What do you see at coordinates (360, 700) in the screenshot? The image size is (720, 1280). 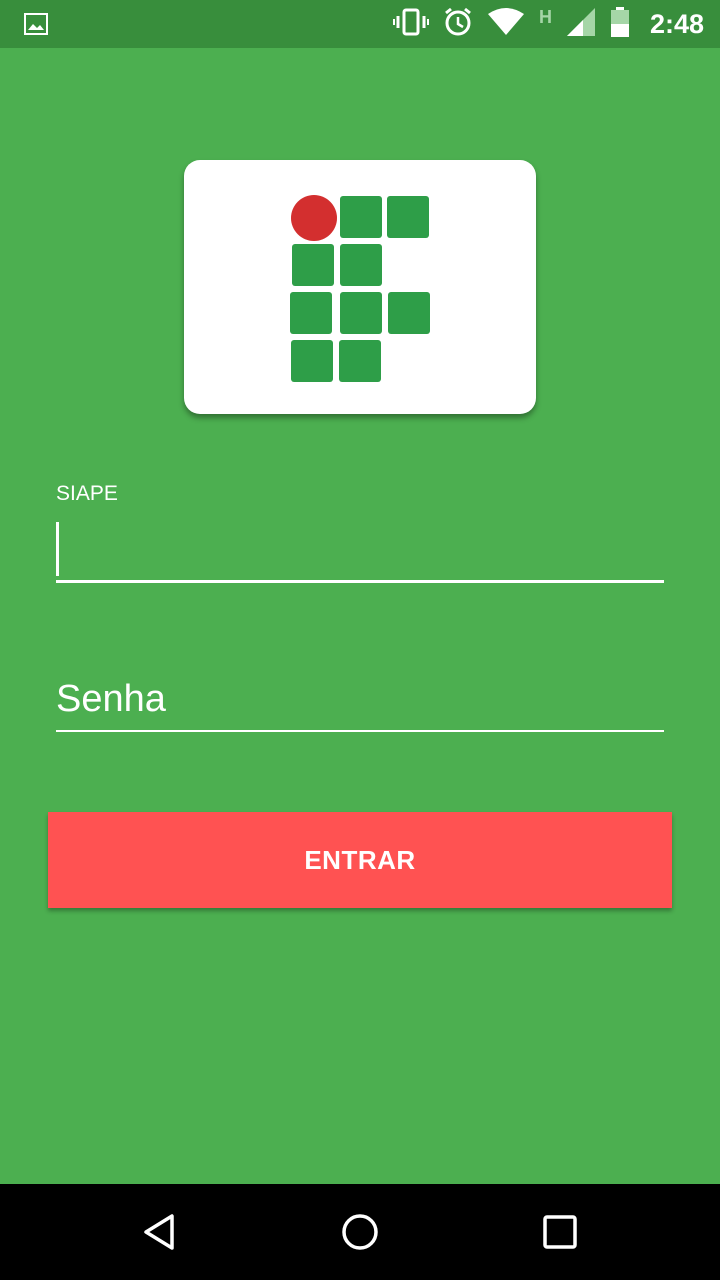 I see `senha-input` at bounding box center [360, 700].